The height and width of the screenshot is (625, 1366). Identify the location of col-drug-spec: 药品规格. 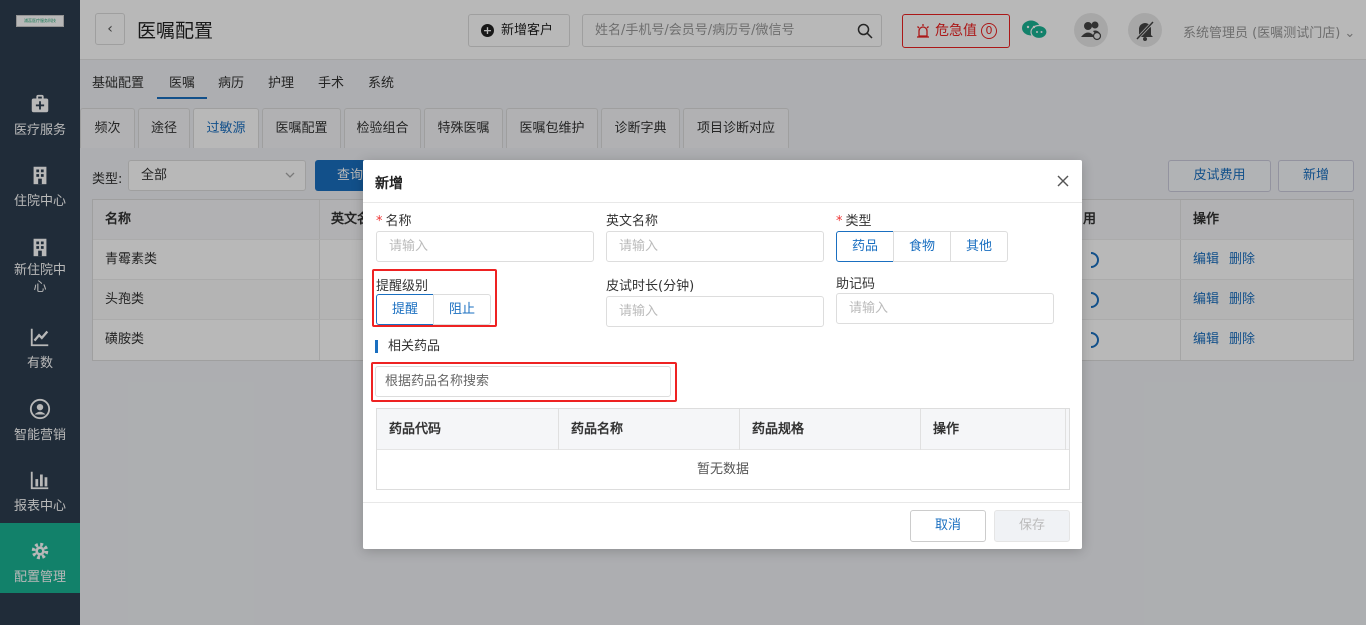
(778, 429).